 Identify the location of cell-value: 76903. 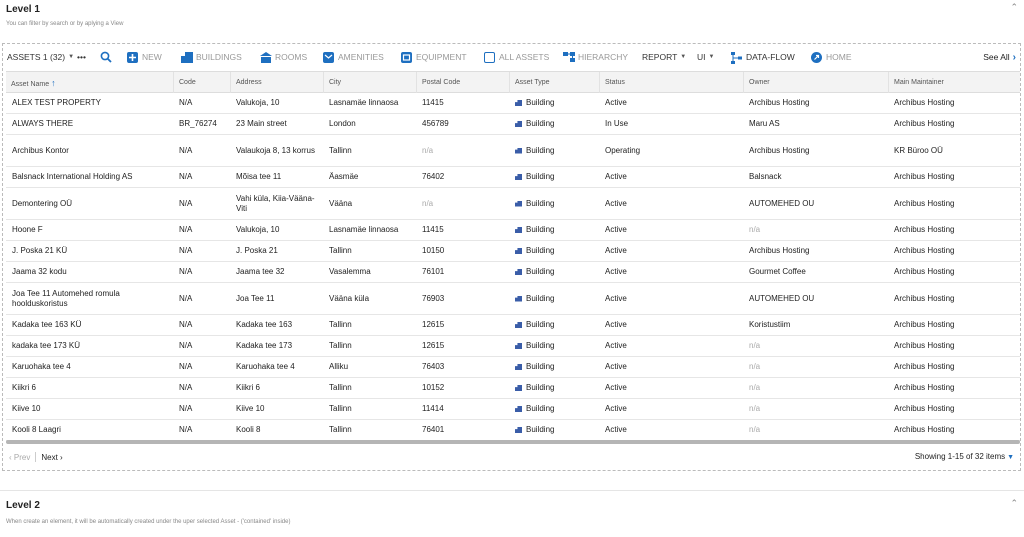
(433, 298).